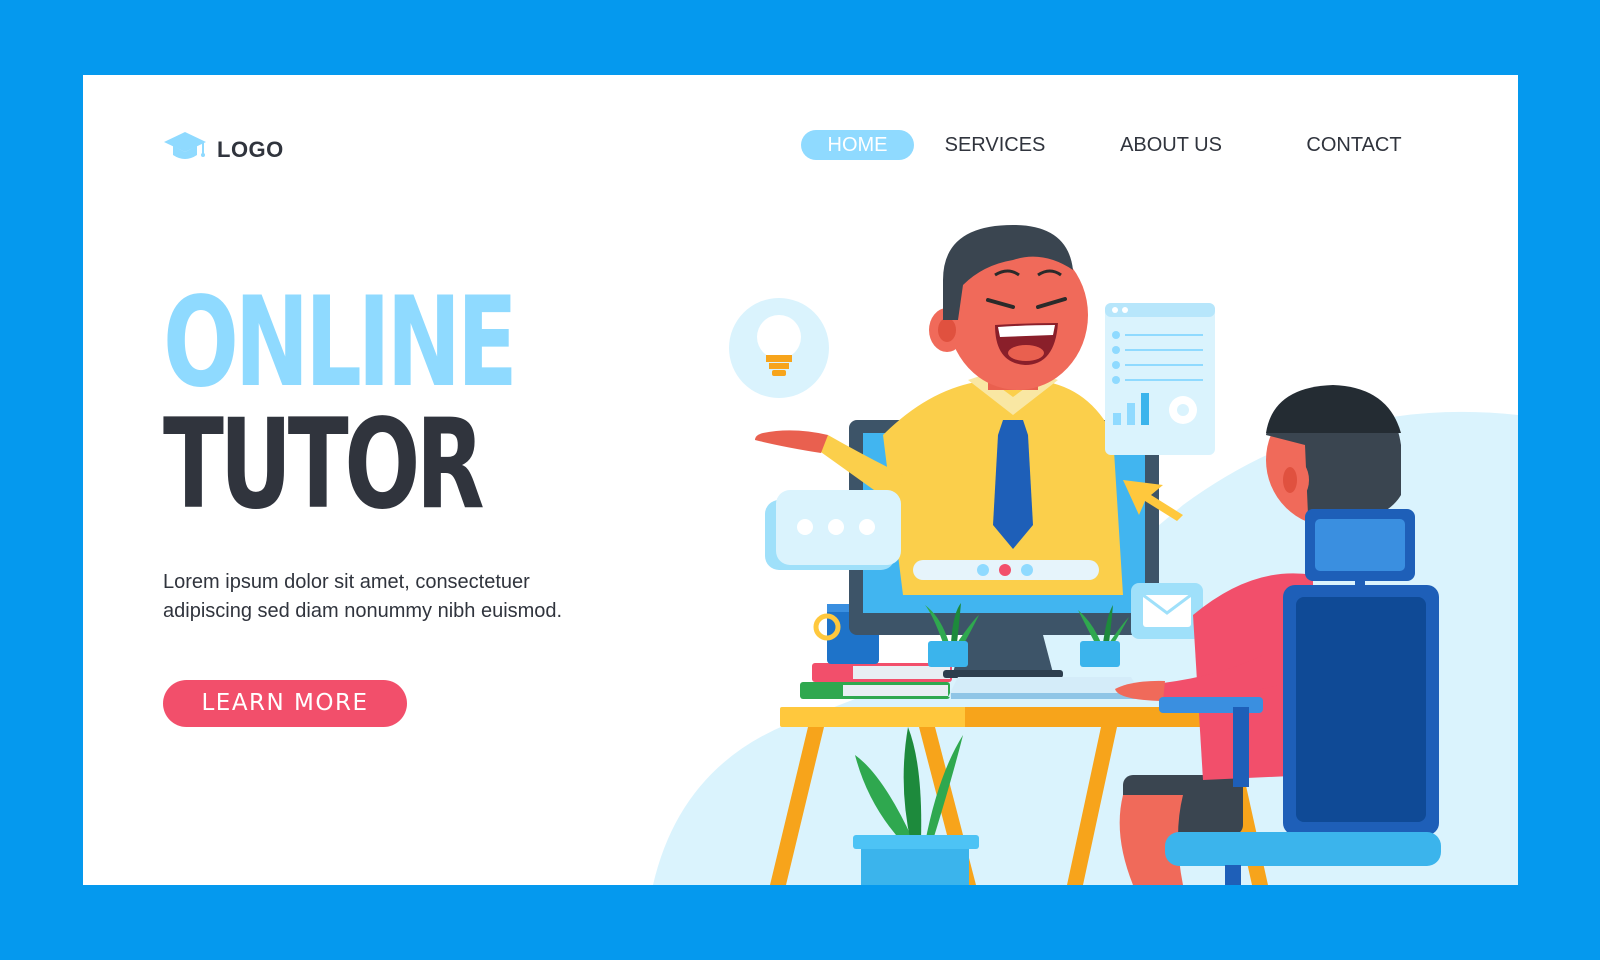 Image resolution: width=1600 pixels, height=960 pixels. I want to click on keyboard-icon, so click(1045, 688).